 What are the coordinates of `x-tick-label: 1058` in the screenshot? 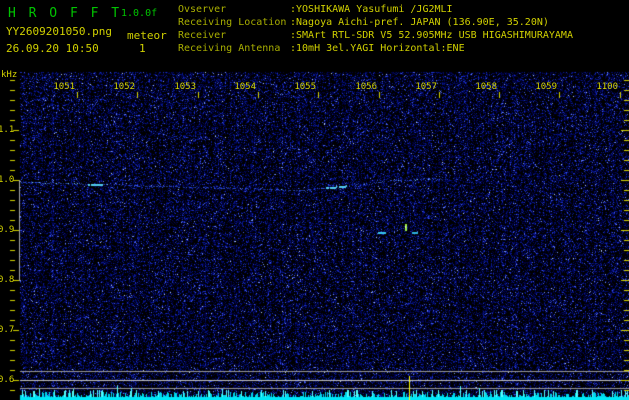 It's located at (486, 87).